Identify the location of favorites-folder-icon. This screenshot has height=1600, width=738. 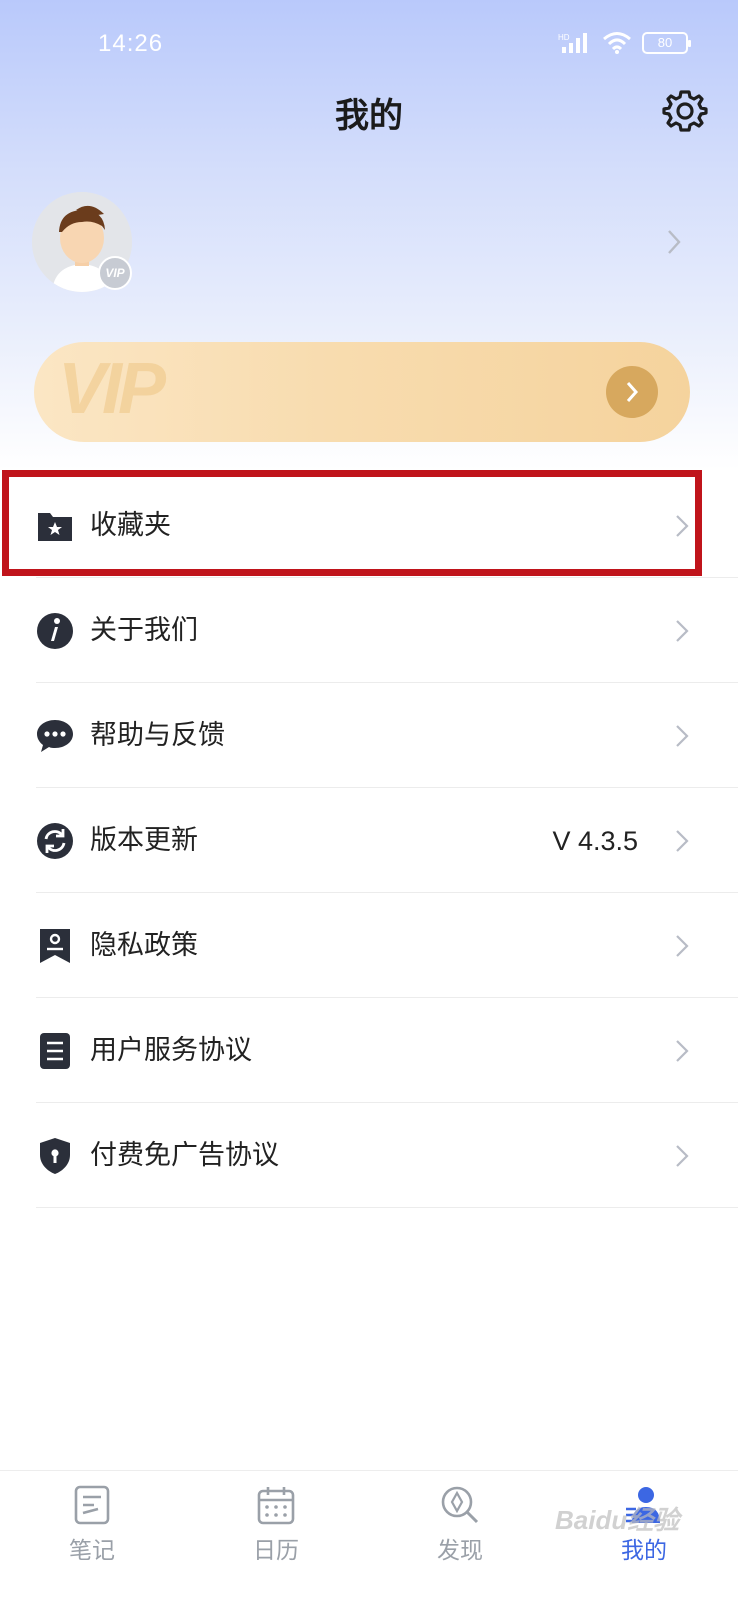
(55, 527).